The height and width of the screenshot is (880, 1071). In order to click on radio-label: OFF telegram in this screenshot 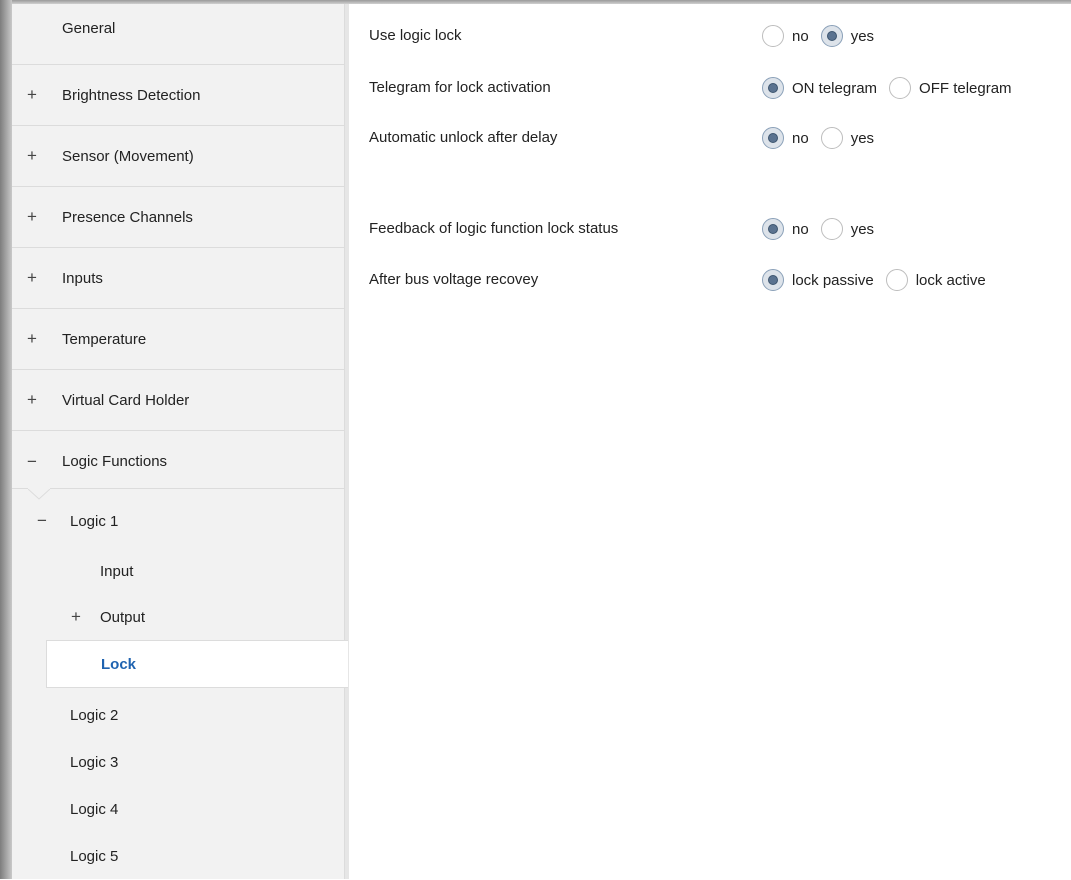, I will do `click(965, 88)`.